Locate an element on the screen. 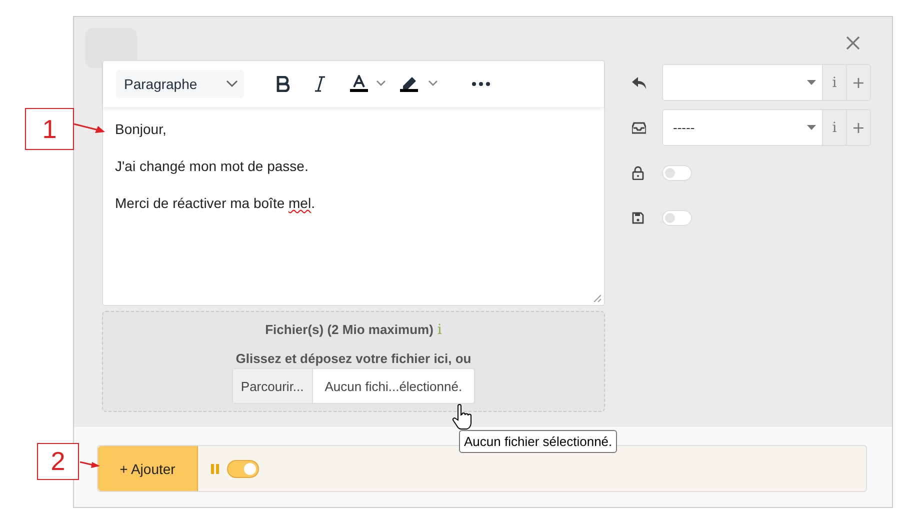  add-button: + Ajouter is located at coordinates (148, 468).